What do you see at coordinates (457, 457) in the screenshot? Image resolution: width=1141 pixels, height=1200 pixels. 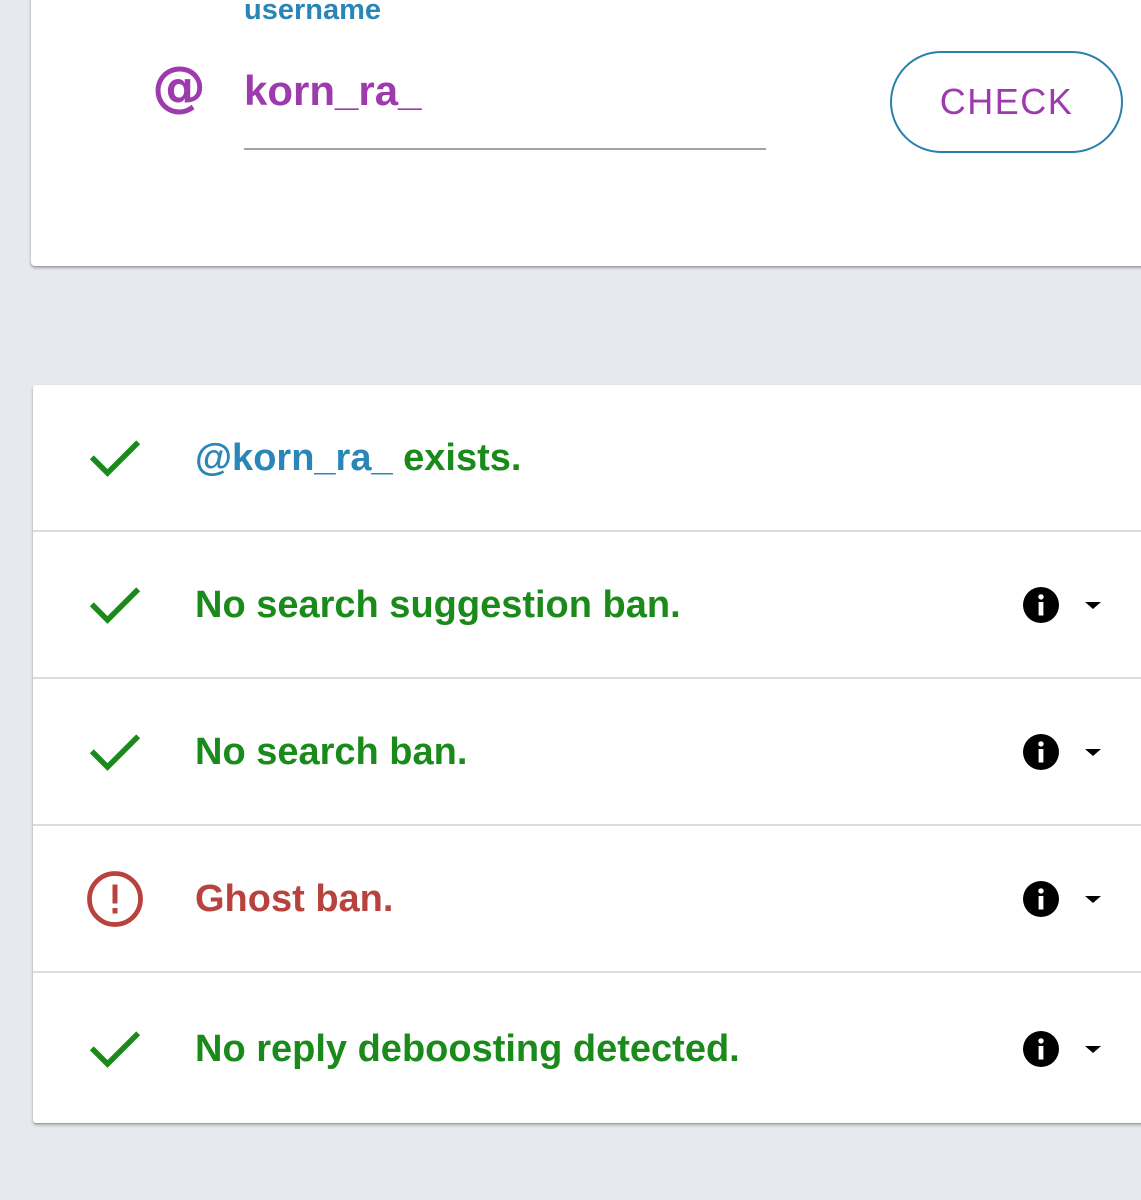 I see `exists-label: exists.` at bounding box center [457, 457].